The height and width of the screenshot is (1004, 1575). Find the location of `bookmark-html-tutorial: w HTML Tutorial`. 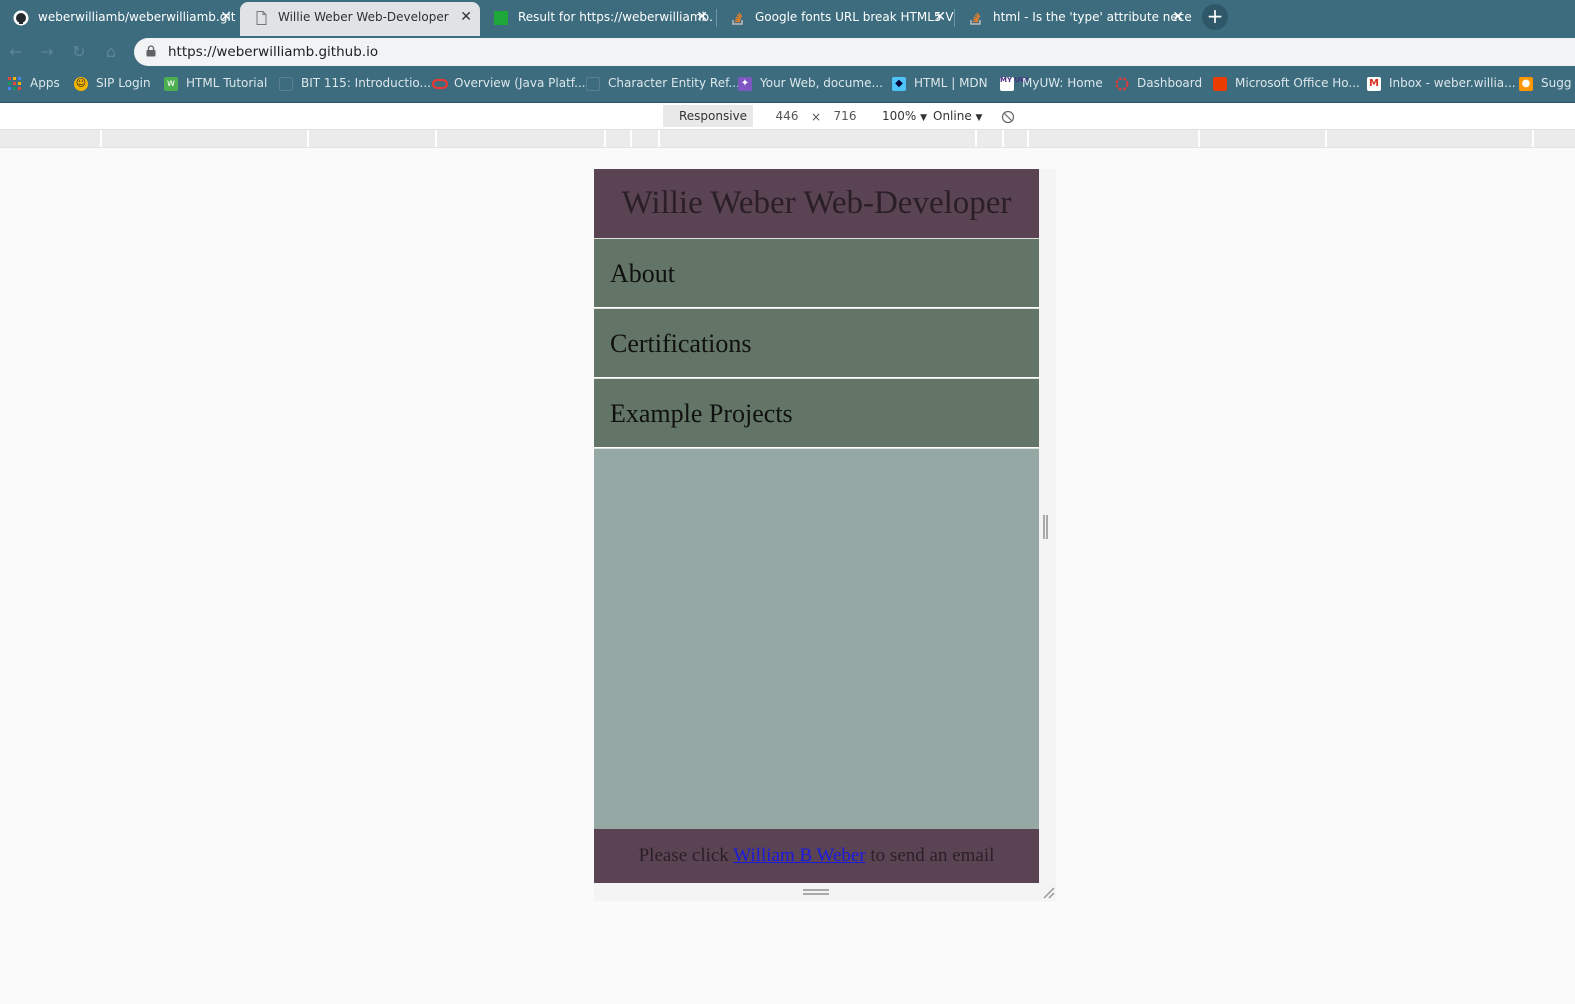

bookmark-html-tutorial: w HTML Tutorial is located at coordinates (215, 85).